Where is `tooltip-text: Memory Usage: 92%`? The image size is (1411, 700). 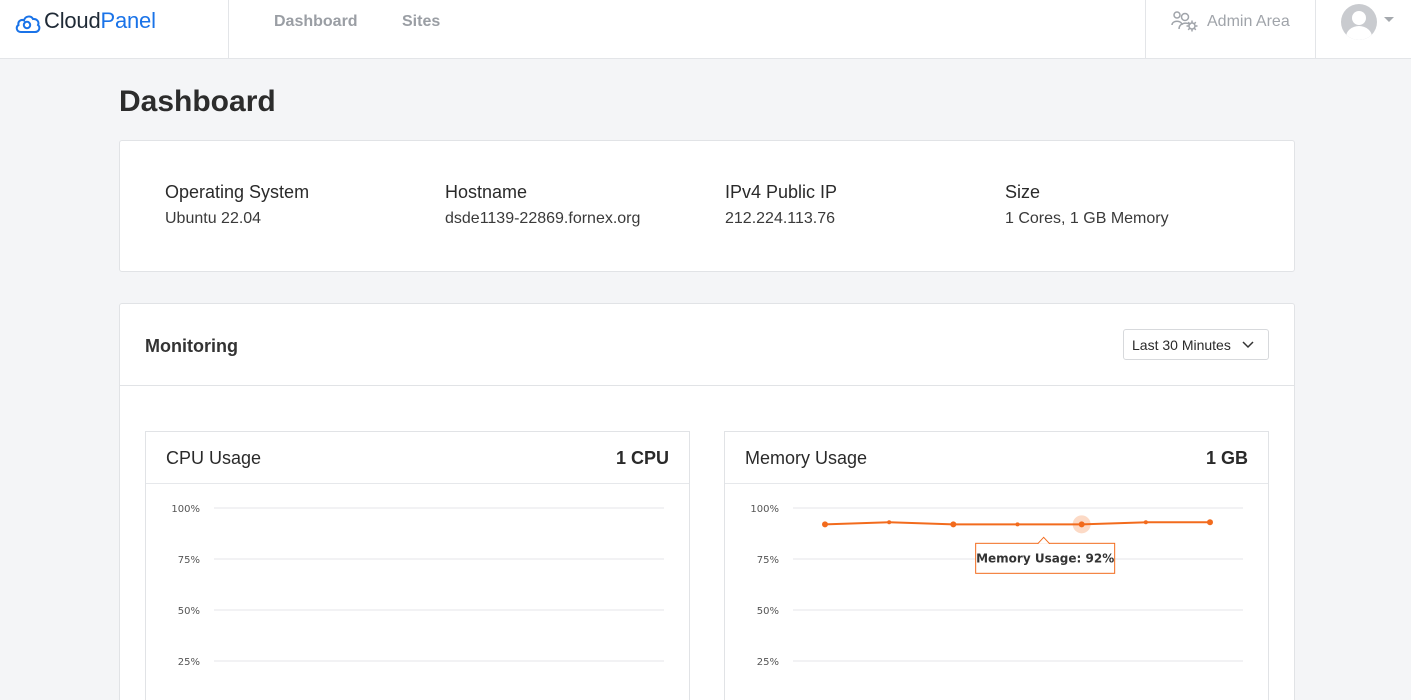
tooltip-text: Memory Usage: 92% is located at coordinates (1045, 558).